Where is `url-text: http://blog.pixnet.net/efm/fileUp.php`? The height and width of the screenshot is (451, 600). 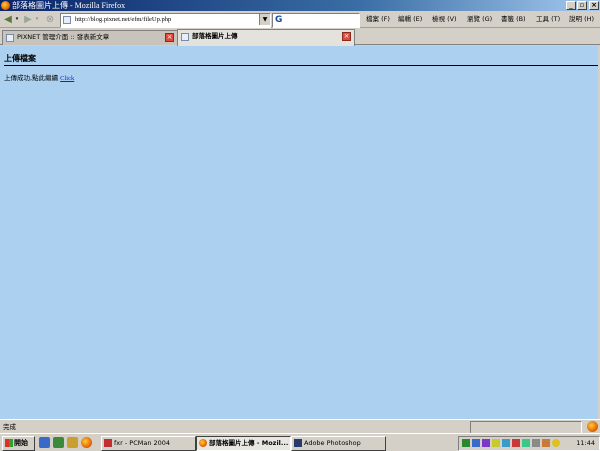 url-text: http://blog.pixnet.net/efm/fileUp.php is located at coordinates (123, 20).